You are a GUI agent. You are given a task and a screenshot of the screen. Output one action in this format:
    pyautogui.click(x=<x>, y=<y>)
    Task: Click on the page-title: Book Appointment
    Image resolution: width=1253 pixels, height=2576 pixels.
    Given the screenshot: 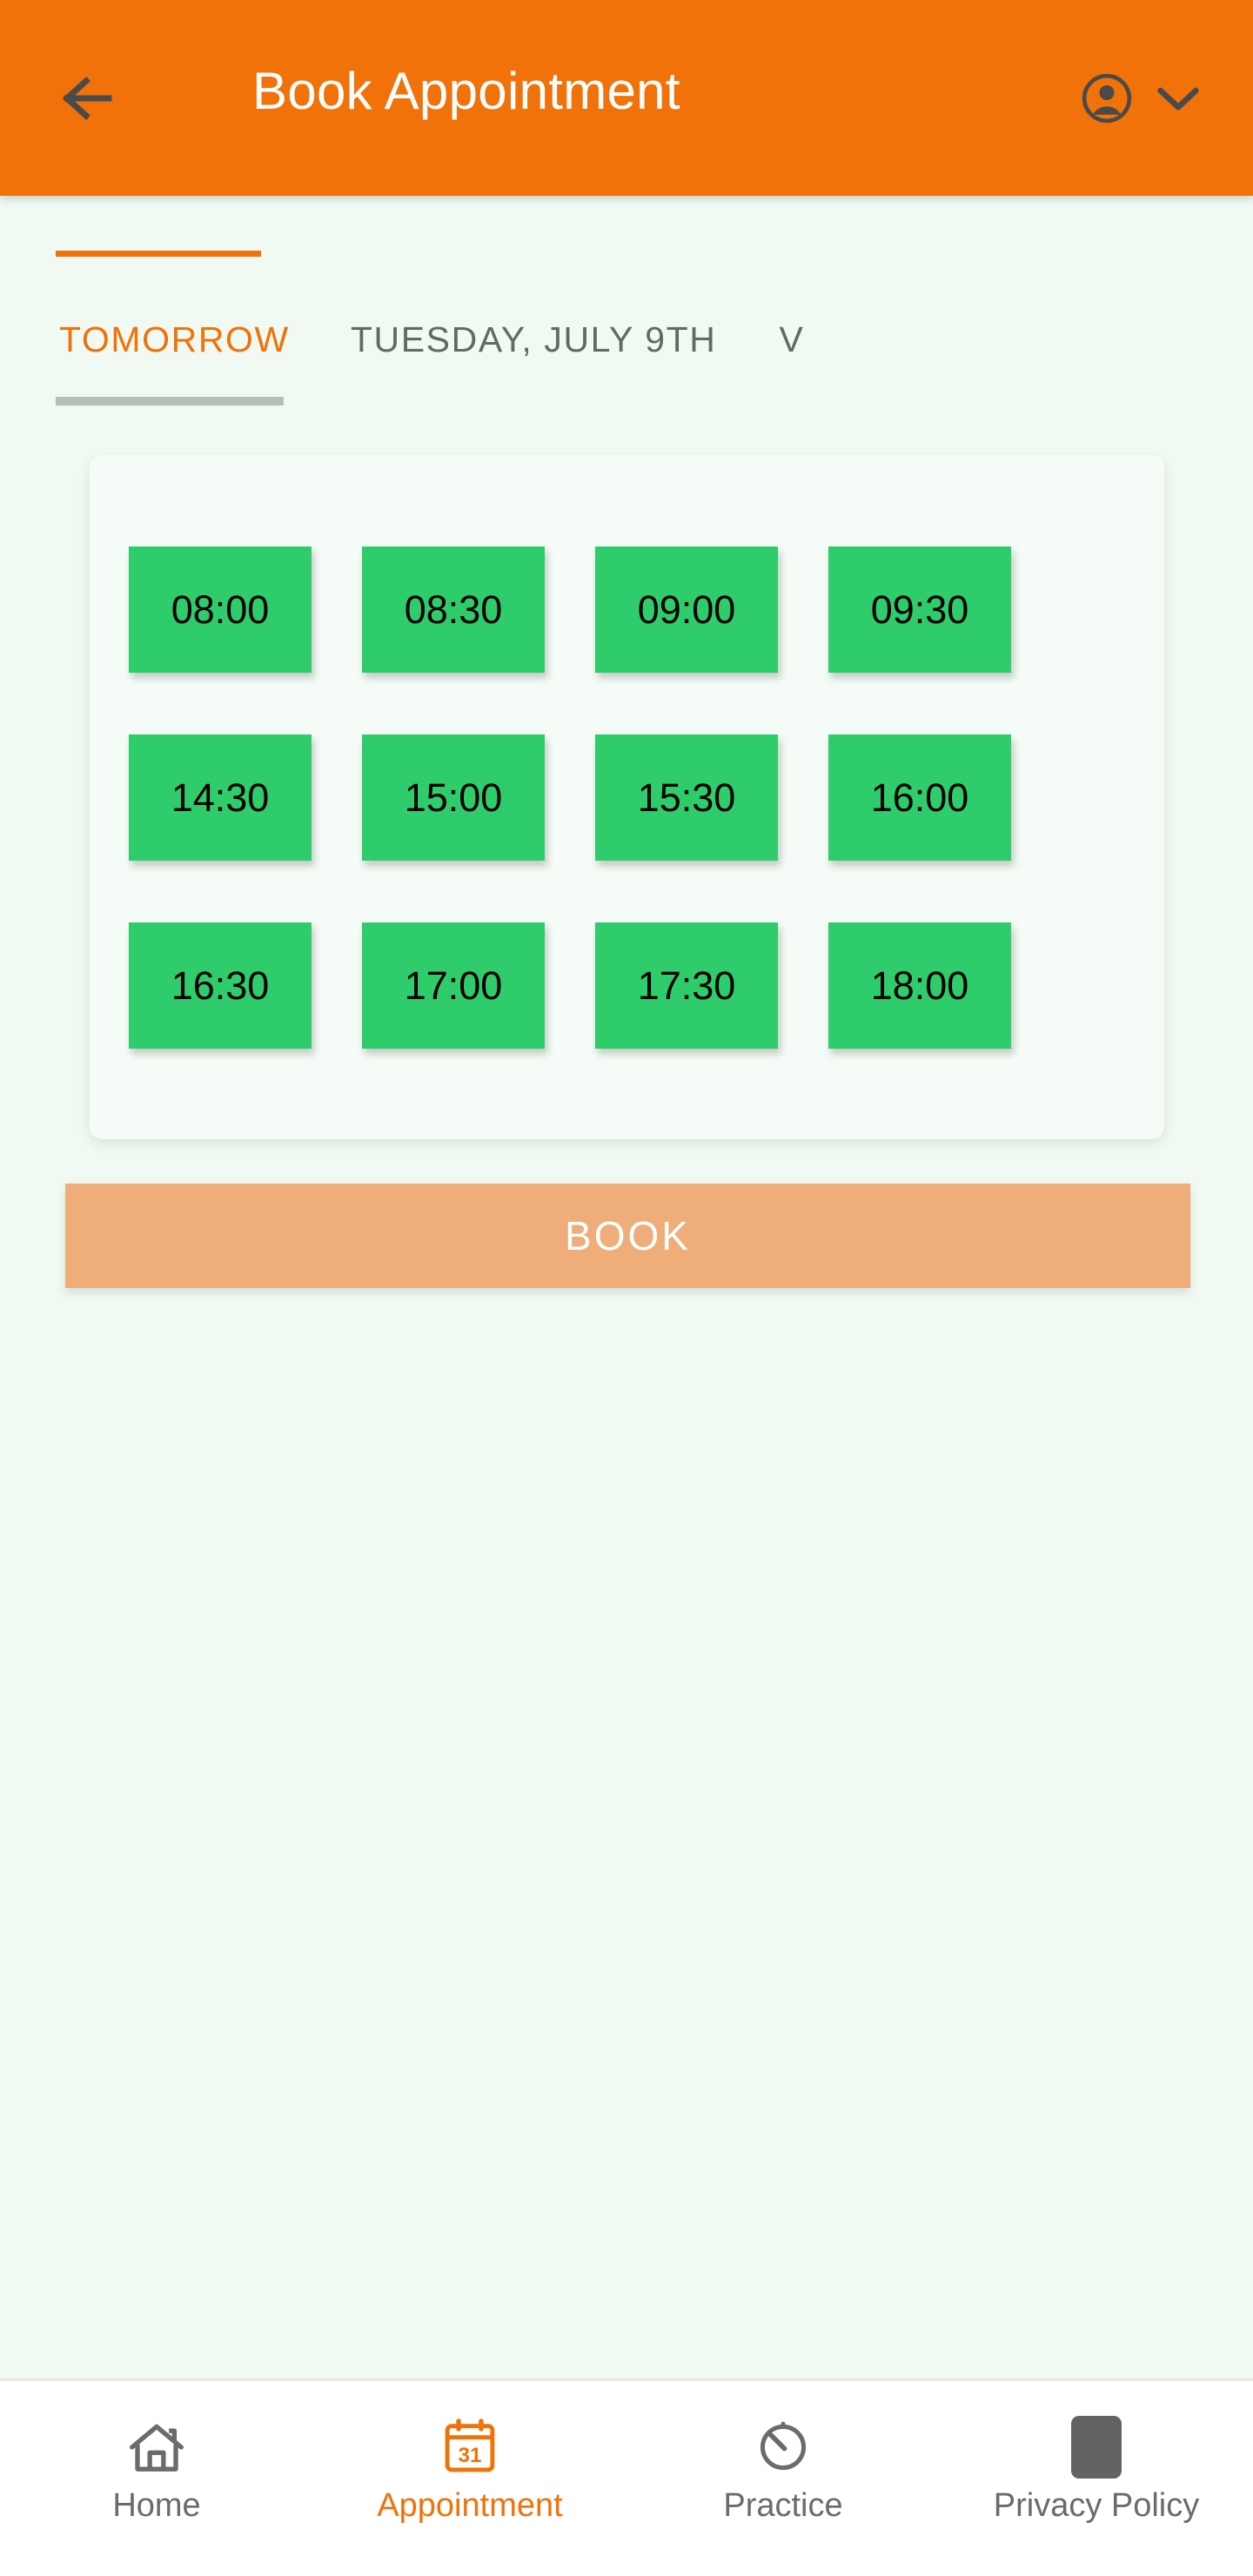 What is the action you would take?
    pyautogui.click(x=466, y=91)
    